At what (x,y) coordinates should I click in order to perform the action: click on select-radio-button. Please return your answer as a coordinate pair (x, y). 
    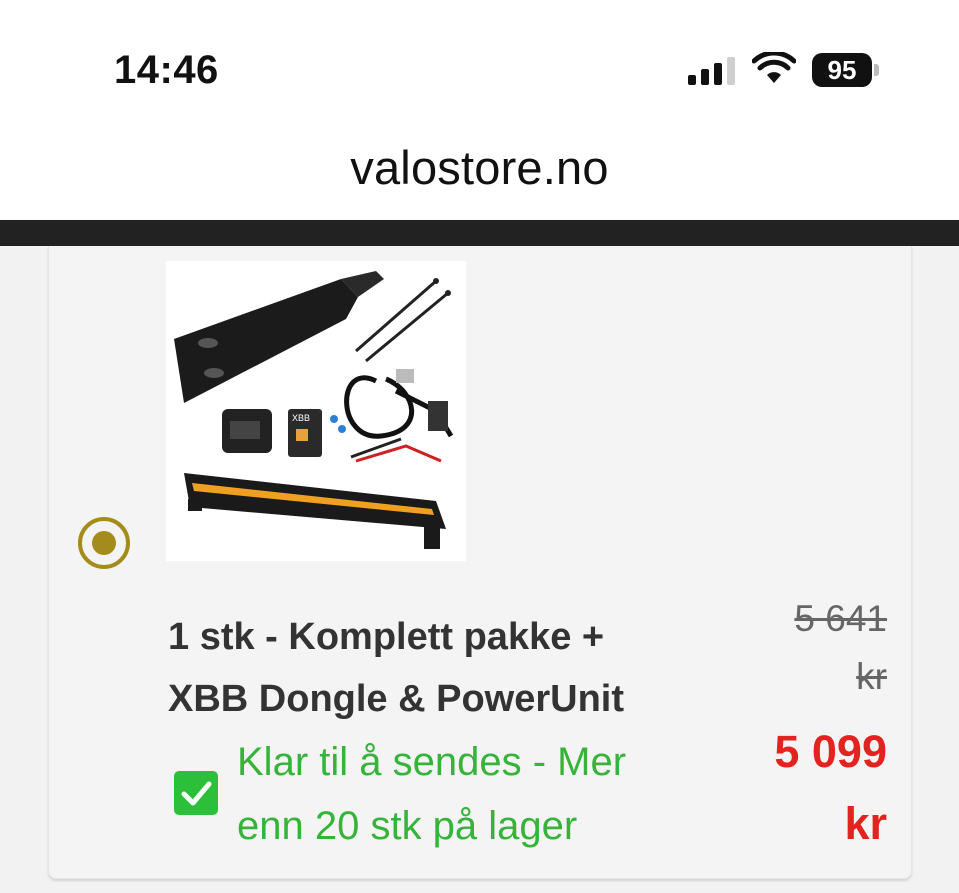
    Looking at the image, I should click on (104, 543).